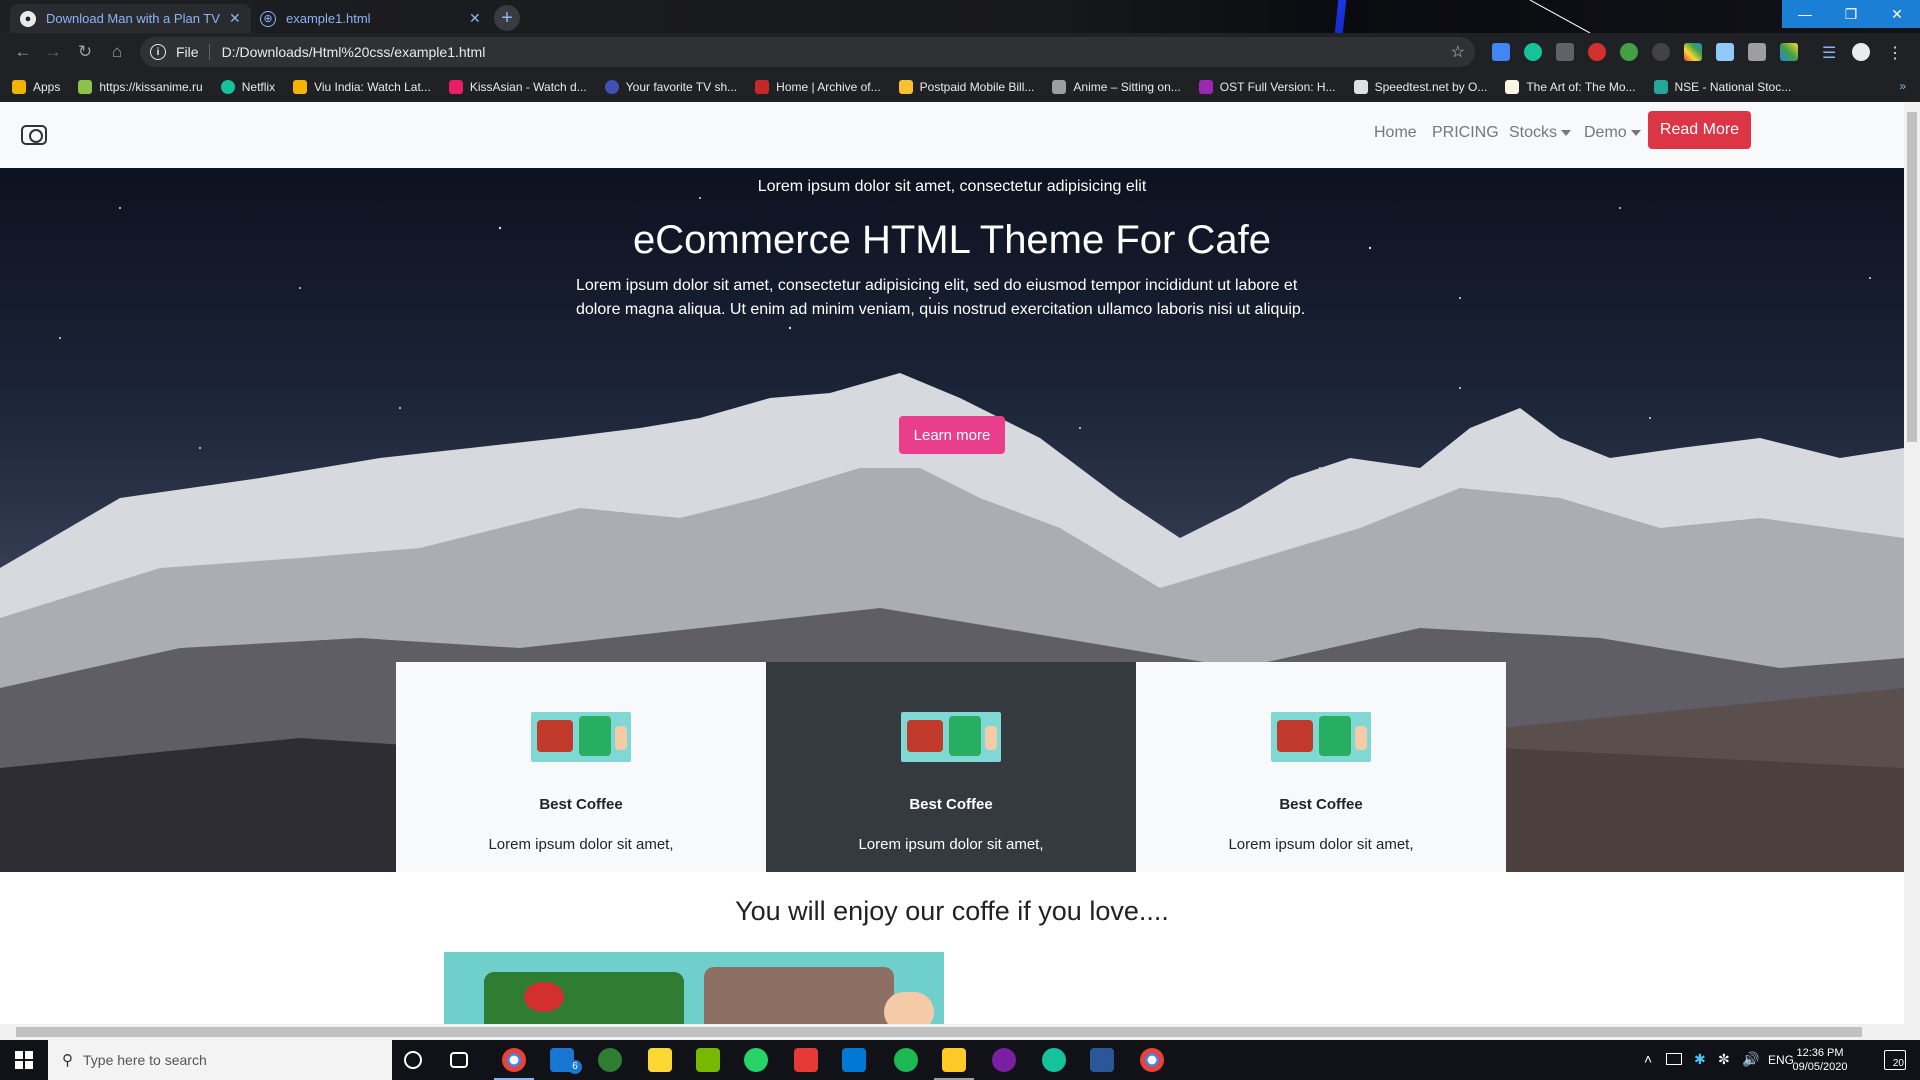 This screenshot has height=1080, width=1920. I want to click on bookmark-star-icon: ☆, so click(1458, 52).